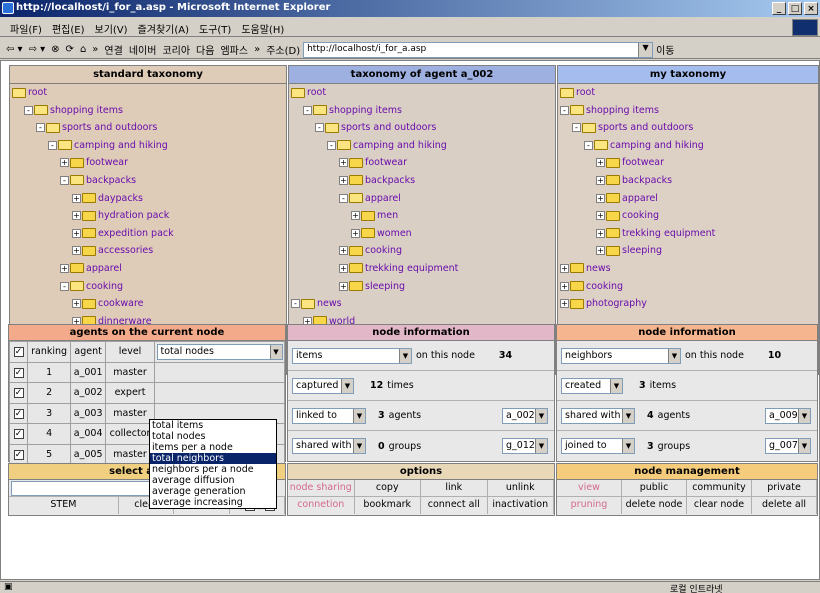 The image size is (820, 593). I want to click on dropdown-option: average increasing, so click(213, 502).